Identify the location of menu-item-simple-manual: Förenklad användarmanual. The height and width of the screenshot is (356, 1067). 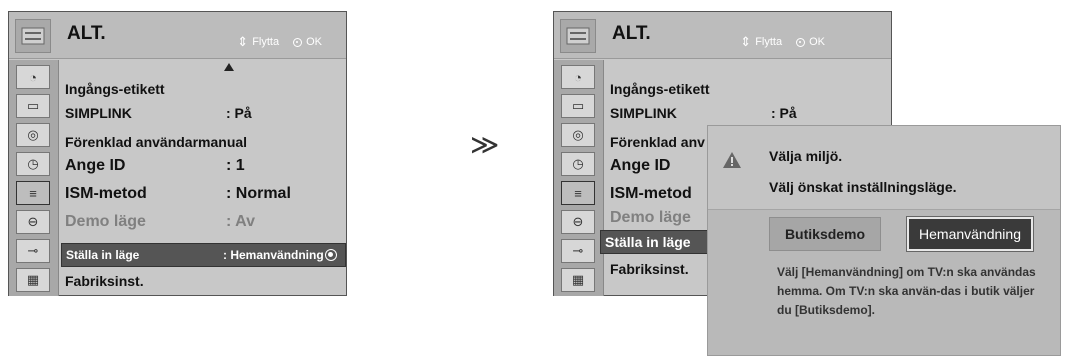
(203, 142).